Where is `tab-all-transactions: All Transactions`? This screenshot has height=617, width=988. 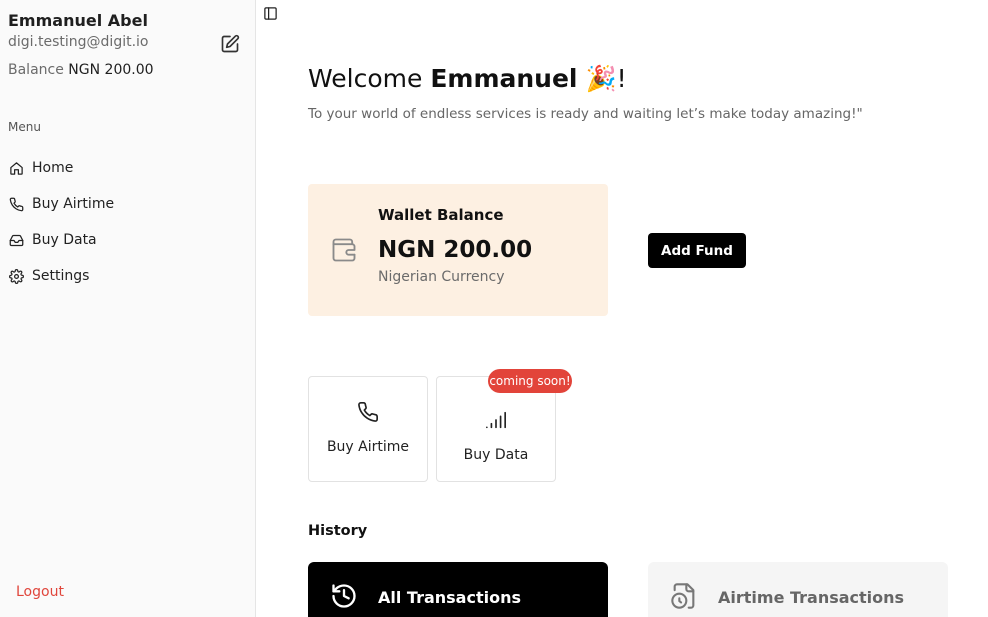
tab-all-transactions: All Transactions is located at coordinates (458, 589).